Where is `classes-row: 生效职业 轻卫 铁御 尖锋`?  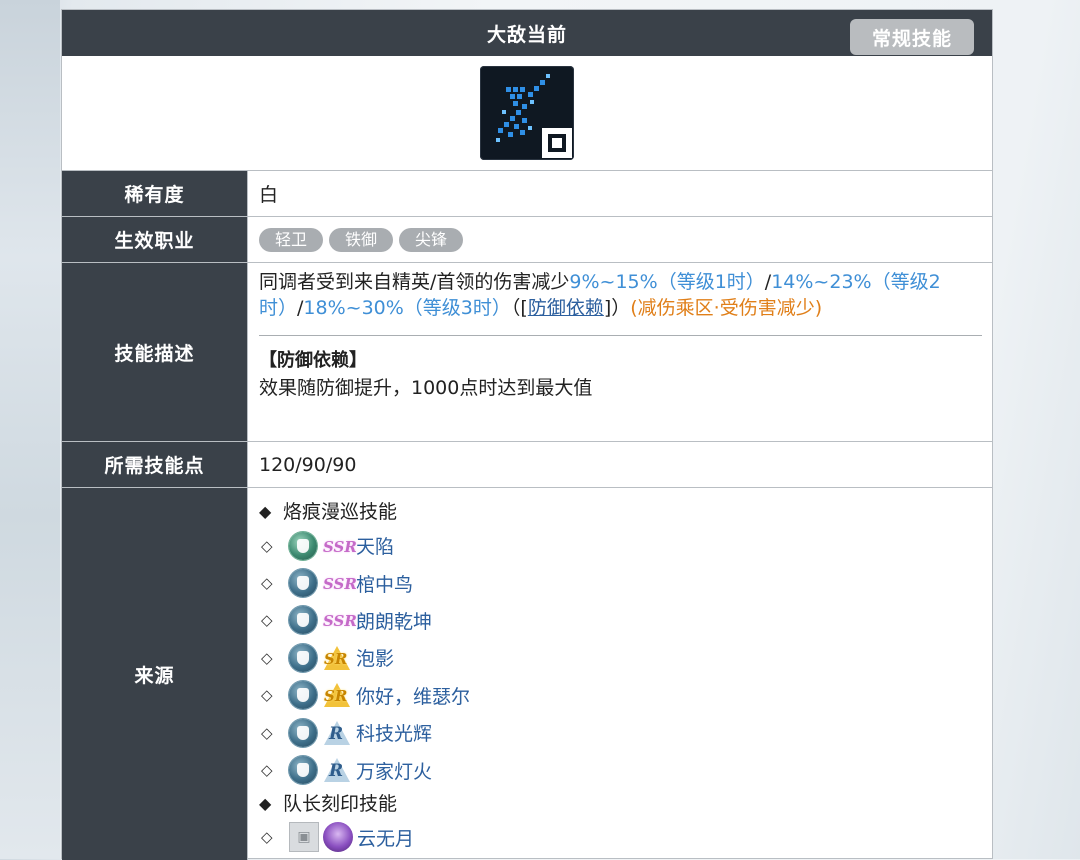
classes-row: 生效职业 轻卫 铁御 尖锋 is located at coordinates (527, 240).